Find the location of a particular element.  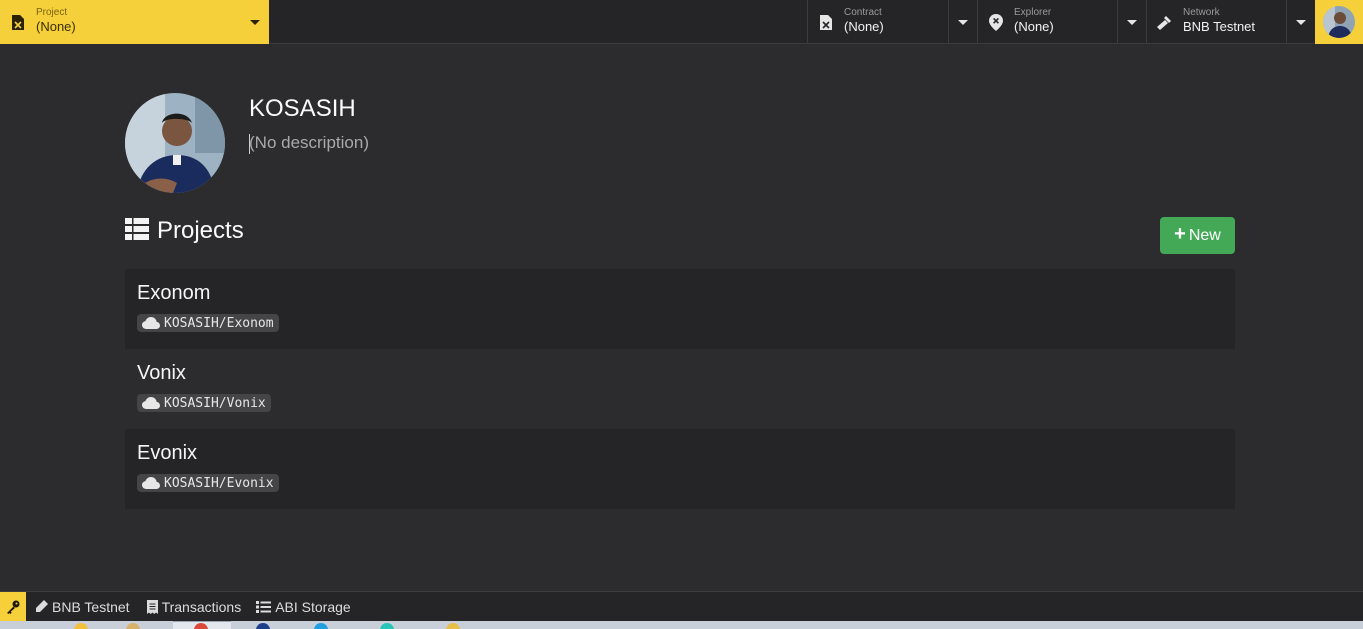

explorer-label: Explorer is located at coordinates (1033, 12).